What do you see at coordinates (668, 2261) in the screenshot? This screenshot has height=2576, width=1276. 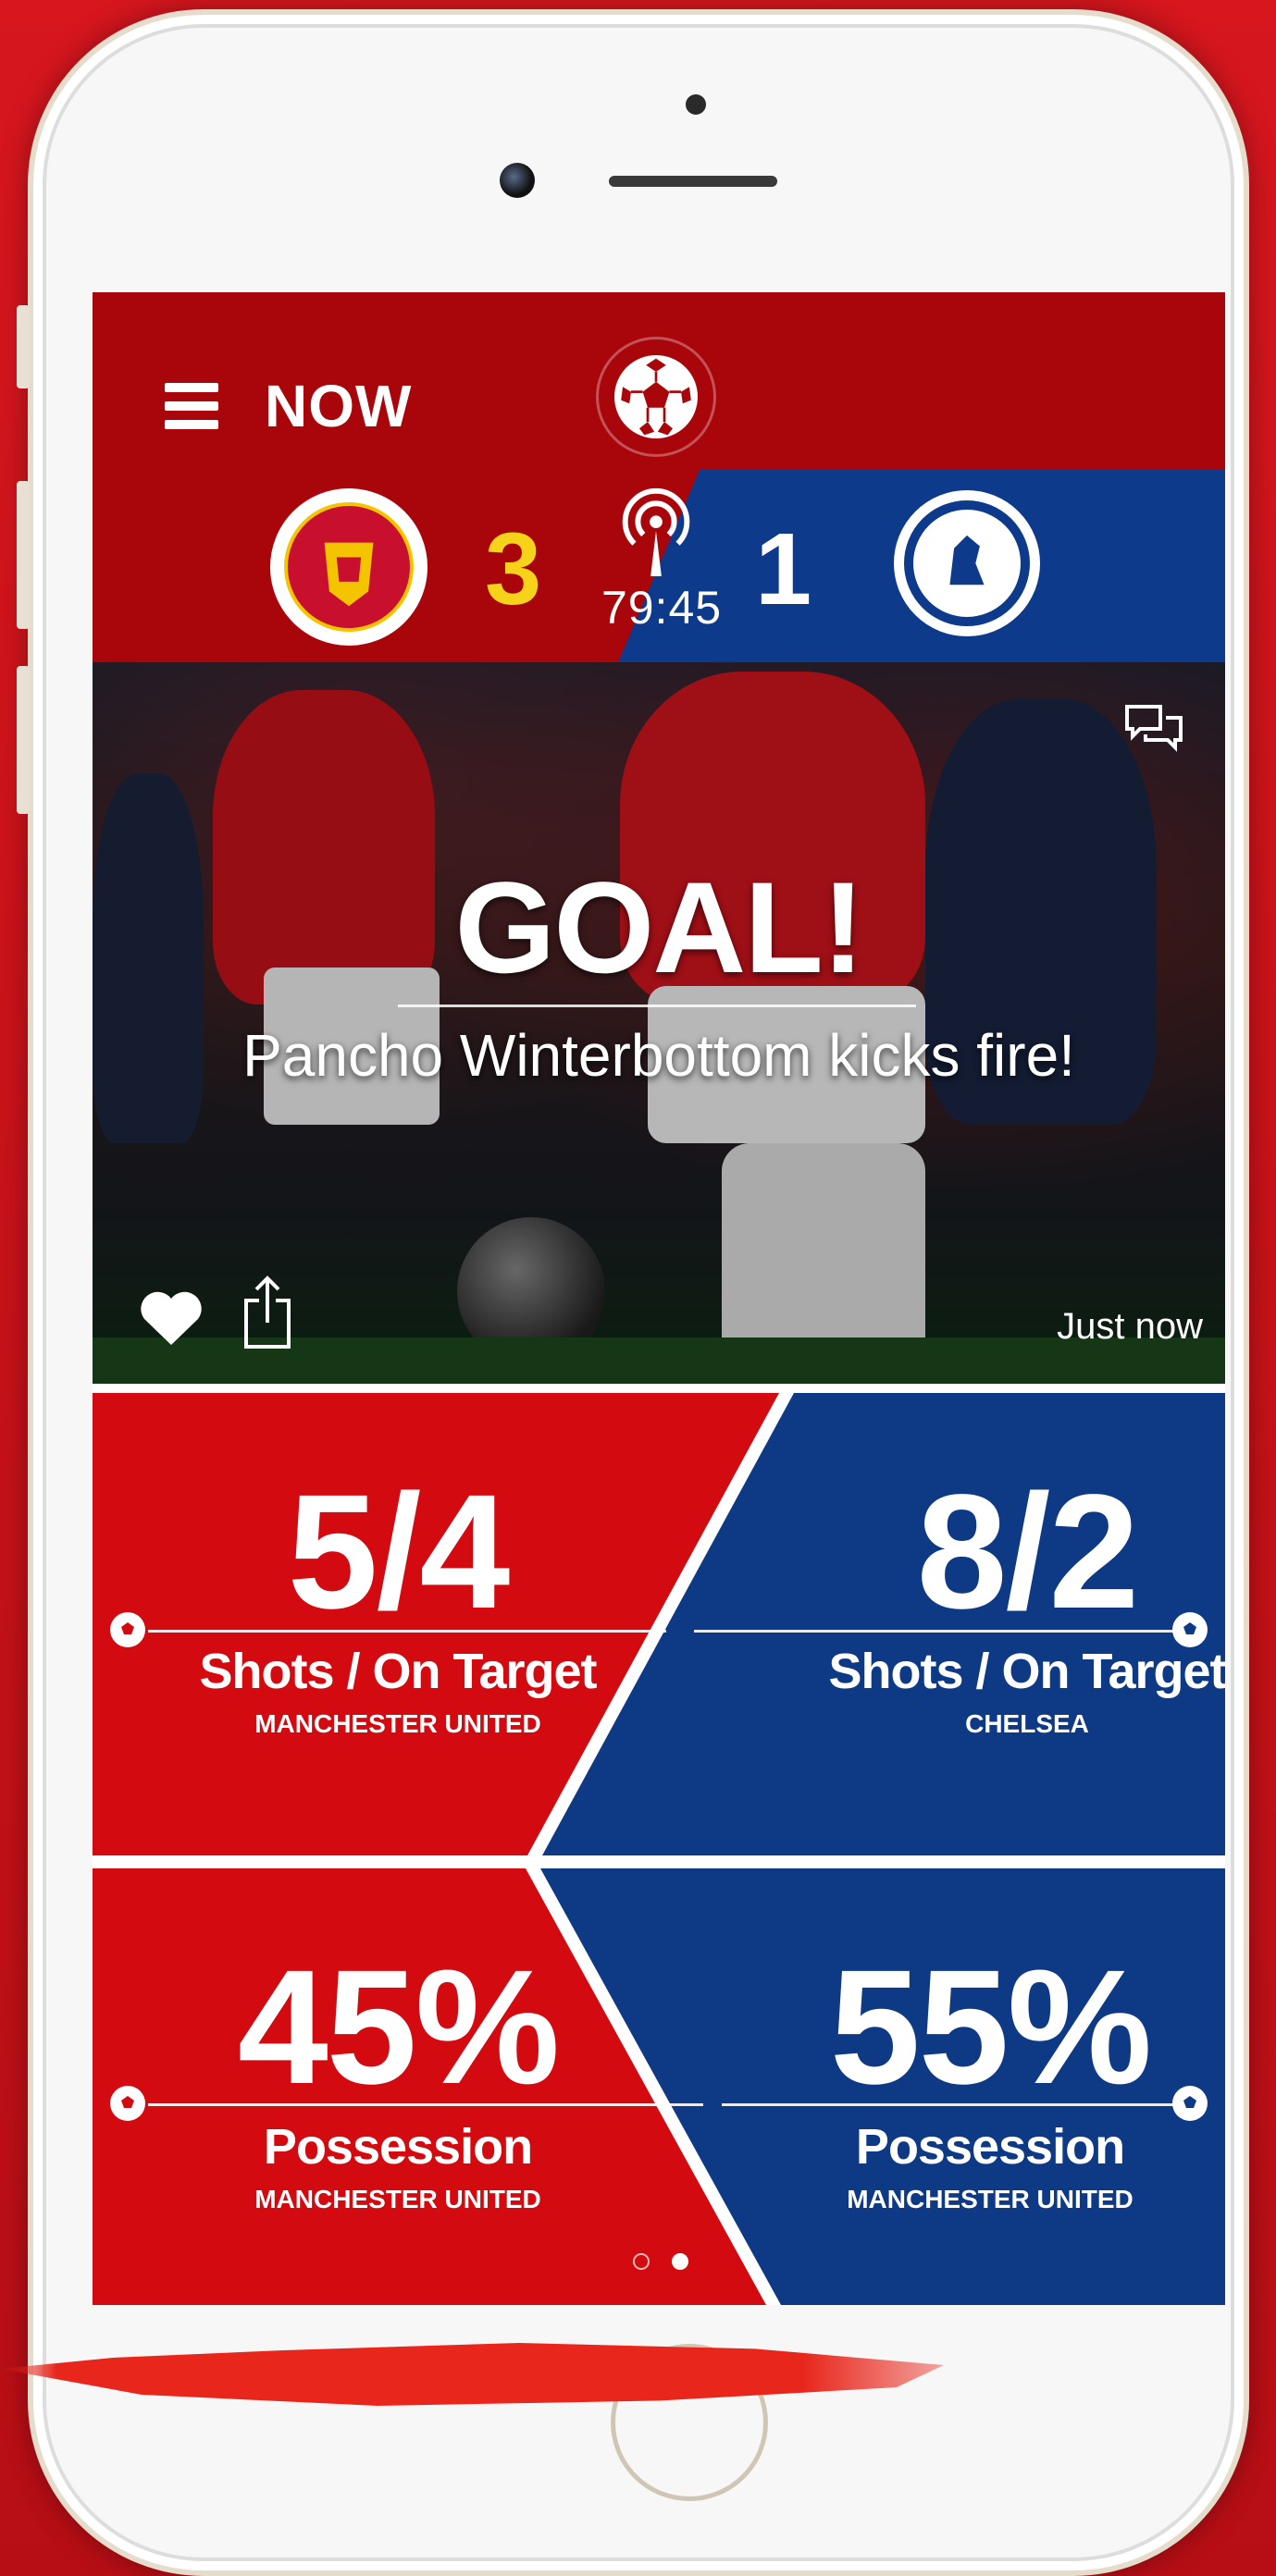 I see `page-indicator` at bounding box center [668, 2261].